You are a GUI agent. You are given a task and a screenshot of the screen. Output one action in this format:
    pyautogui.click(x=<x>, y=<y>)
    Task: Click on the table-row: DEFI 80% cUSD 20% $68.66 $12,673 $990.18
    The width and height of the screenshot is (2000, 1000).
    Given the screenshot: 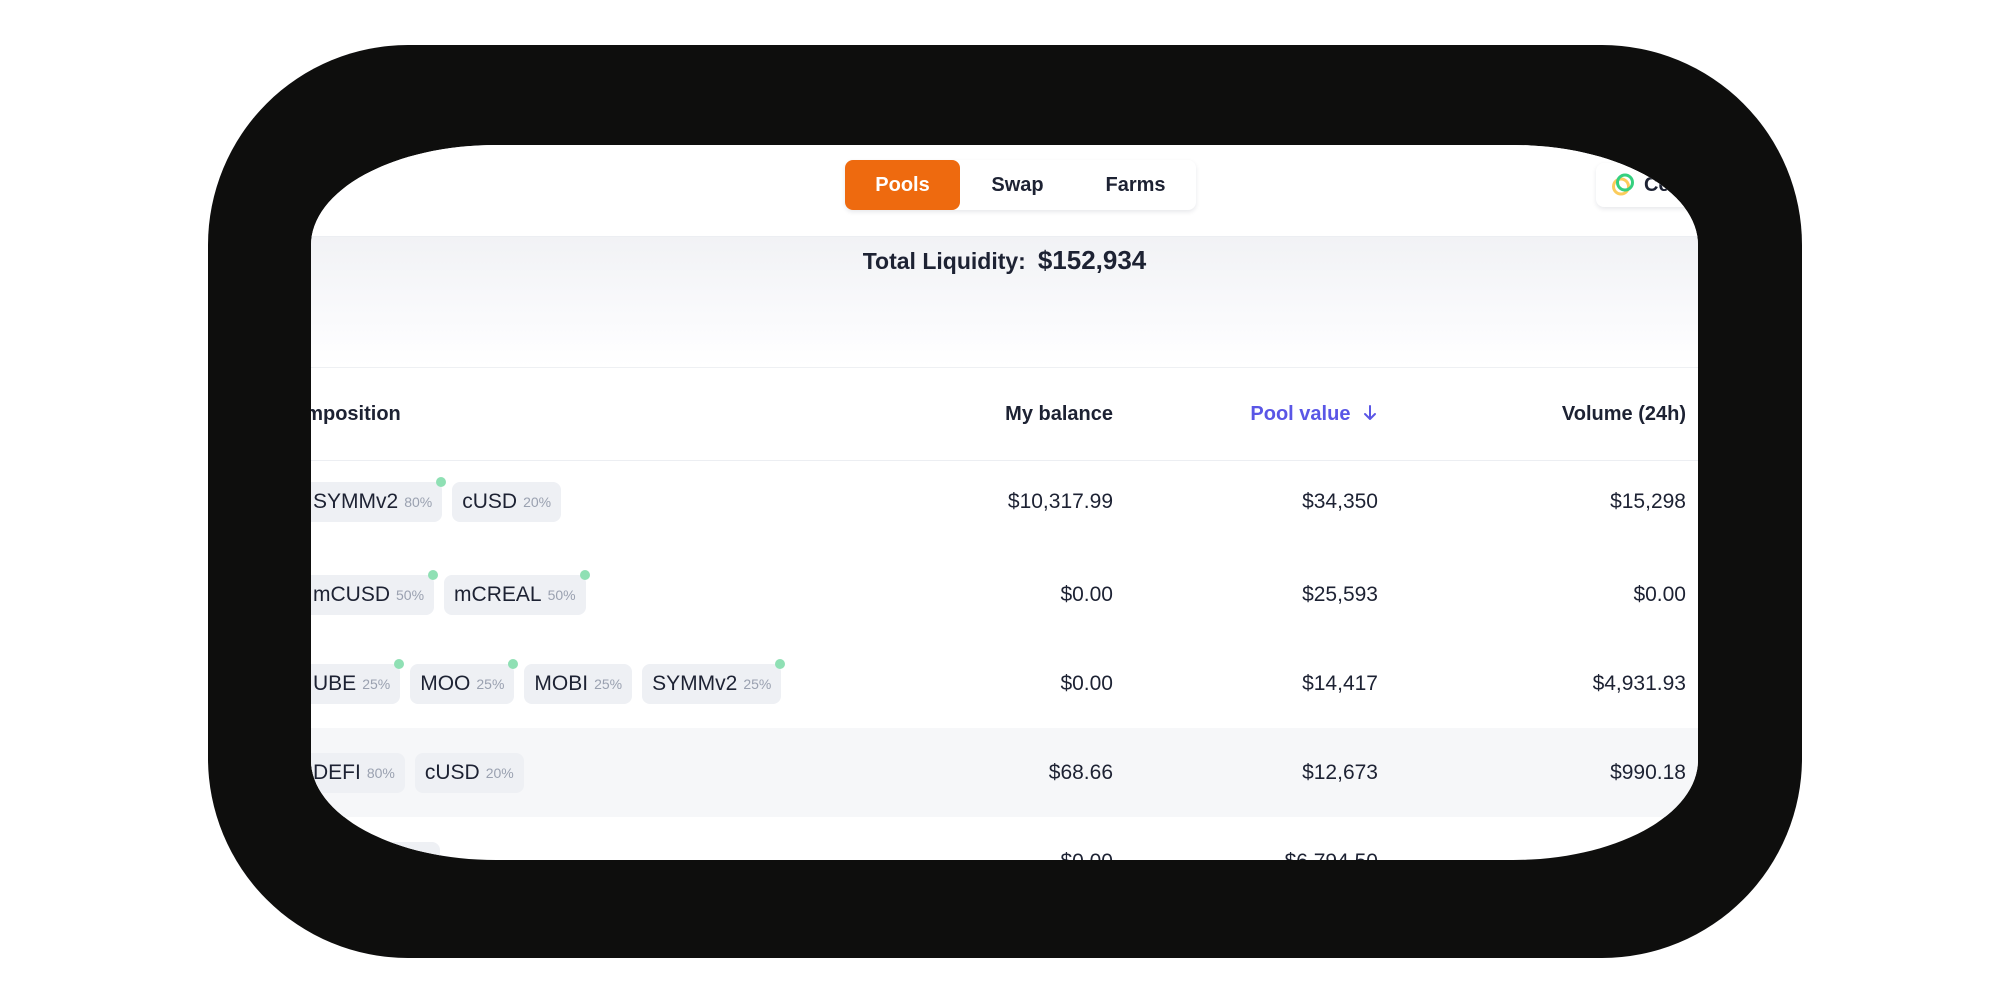 What is the action you would take?
    pyautogui.click(x=1004, y=772)
    